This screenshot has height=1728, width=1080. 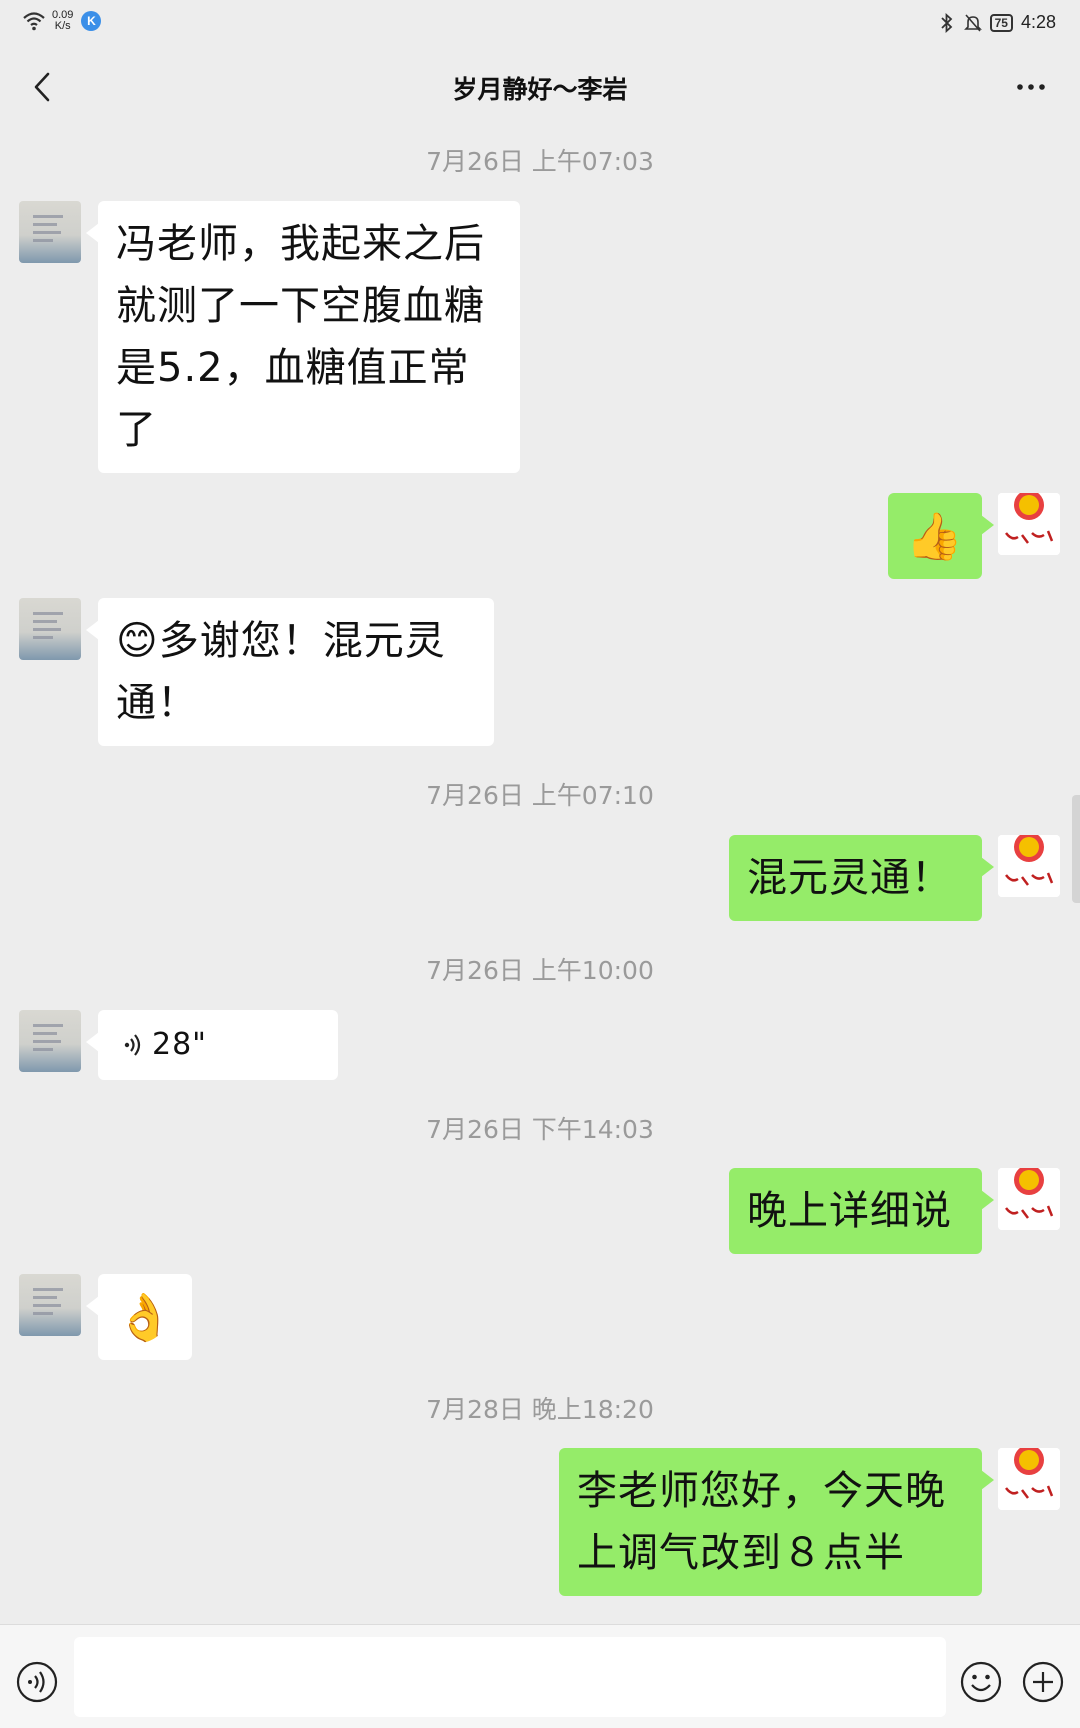 I want to click on bluetooth-icon, so click(x=946, y=22).